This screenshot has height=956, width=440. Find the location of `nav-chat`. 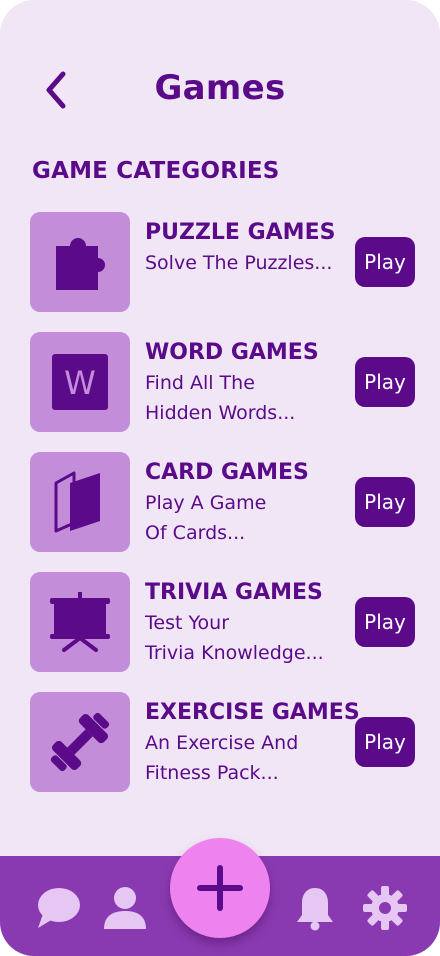

nav-chat is located at coordinates (58, 908).